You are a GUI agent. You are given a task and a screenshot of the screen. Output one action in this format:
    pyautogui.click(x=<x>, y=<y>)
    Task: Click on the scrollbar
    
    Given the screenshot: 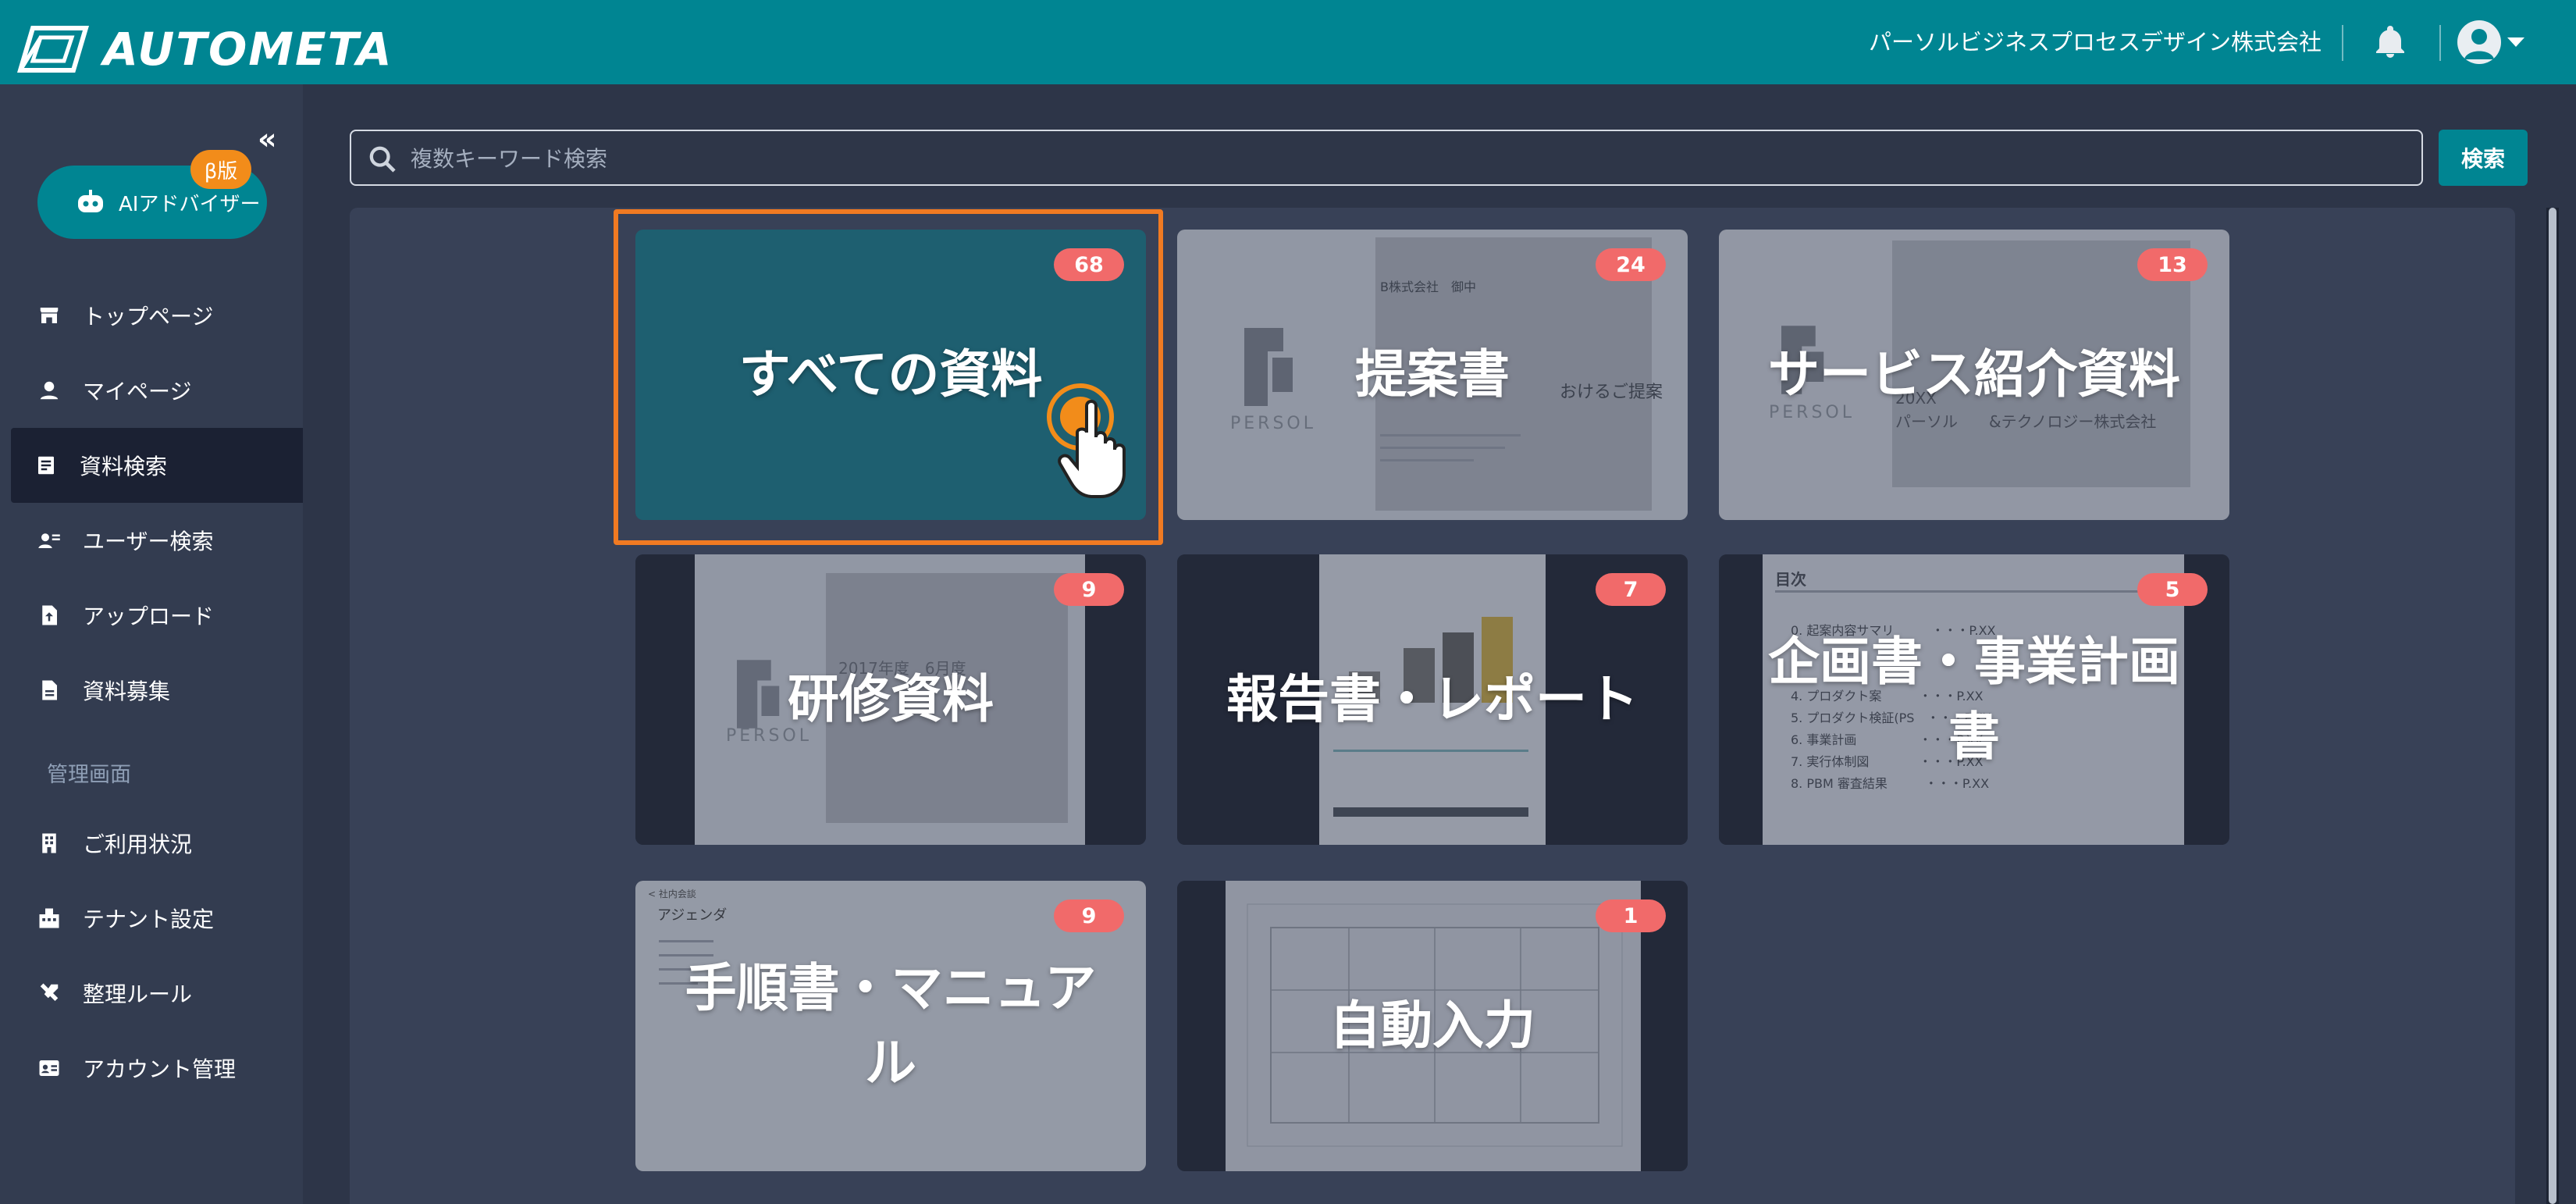 What is the action you would take?
    pyautogui.click(x=2552, y=706)
    